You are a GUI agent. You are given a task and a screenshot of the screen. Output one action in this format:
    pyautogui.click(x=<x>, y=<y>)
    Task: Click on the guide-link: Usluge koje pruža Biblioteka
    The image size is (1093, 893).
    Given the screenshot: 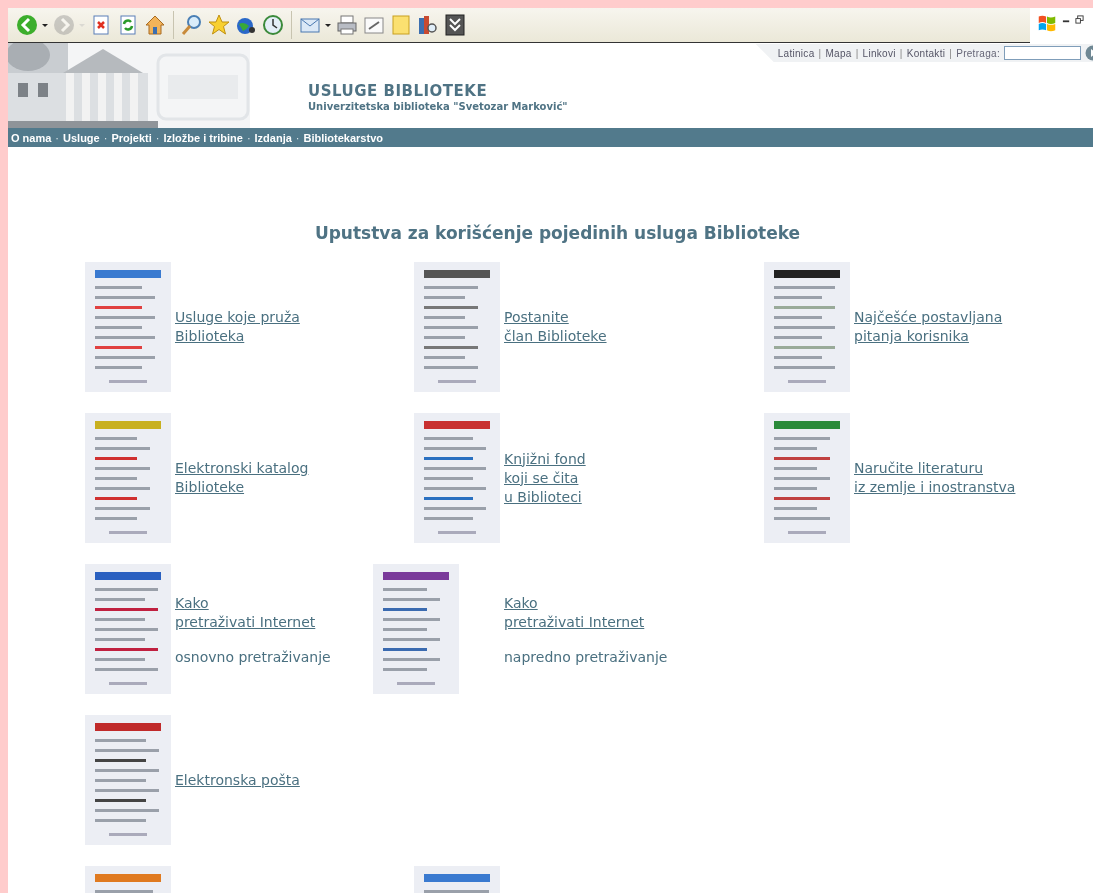 What is the action you would take?
    pyautogui.click(x=237, y=327)
    